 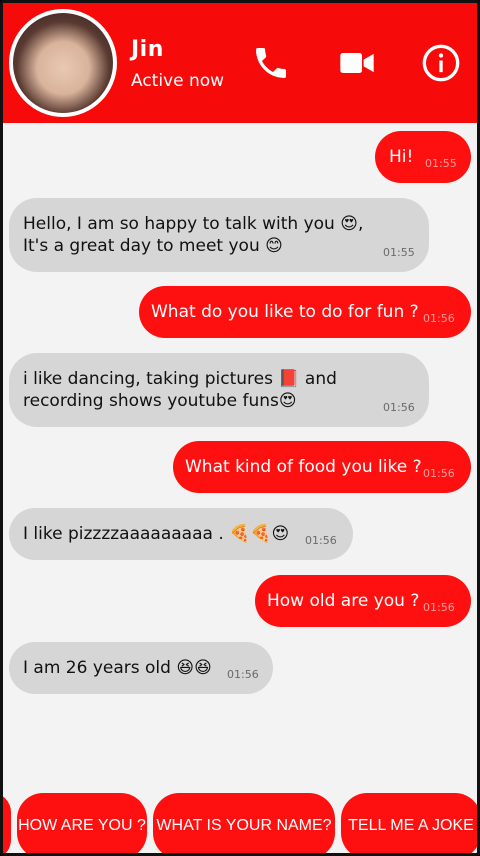 I want to click on message-outgoing: What kind of food you like ? 01:56, so click(x=322, y=467).